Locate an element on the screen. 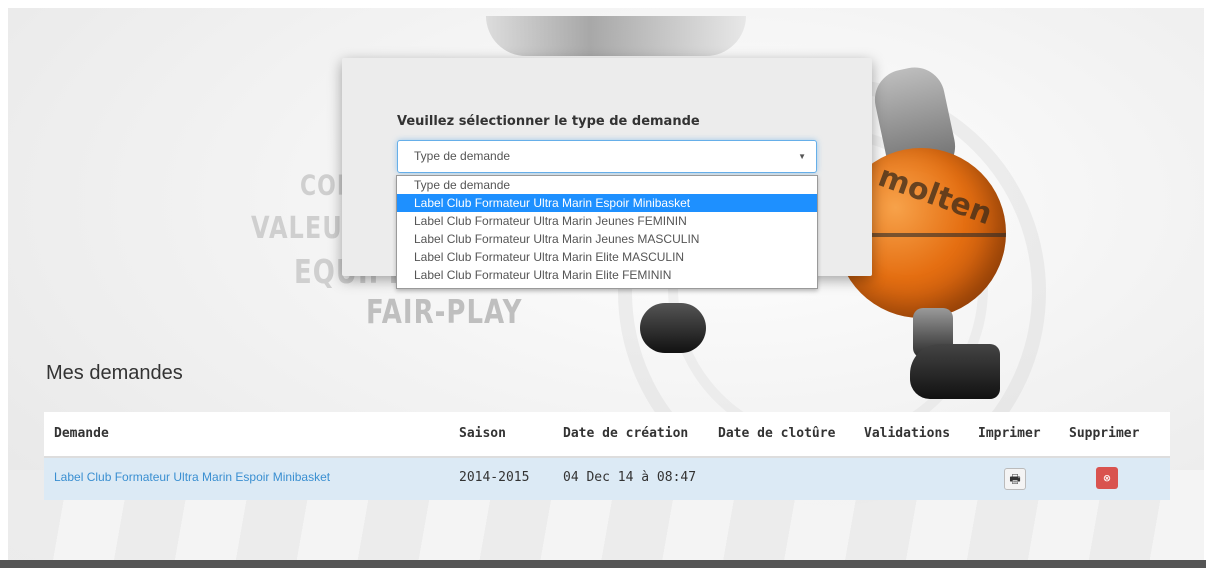 The width and height of the screenshot is (1206, 568). delete-icon: ⊗ is located at coordinates (1107, 478).